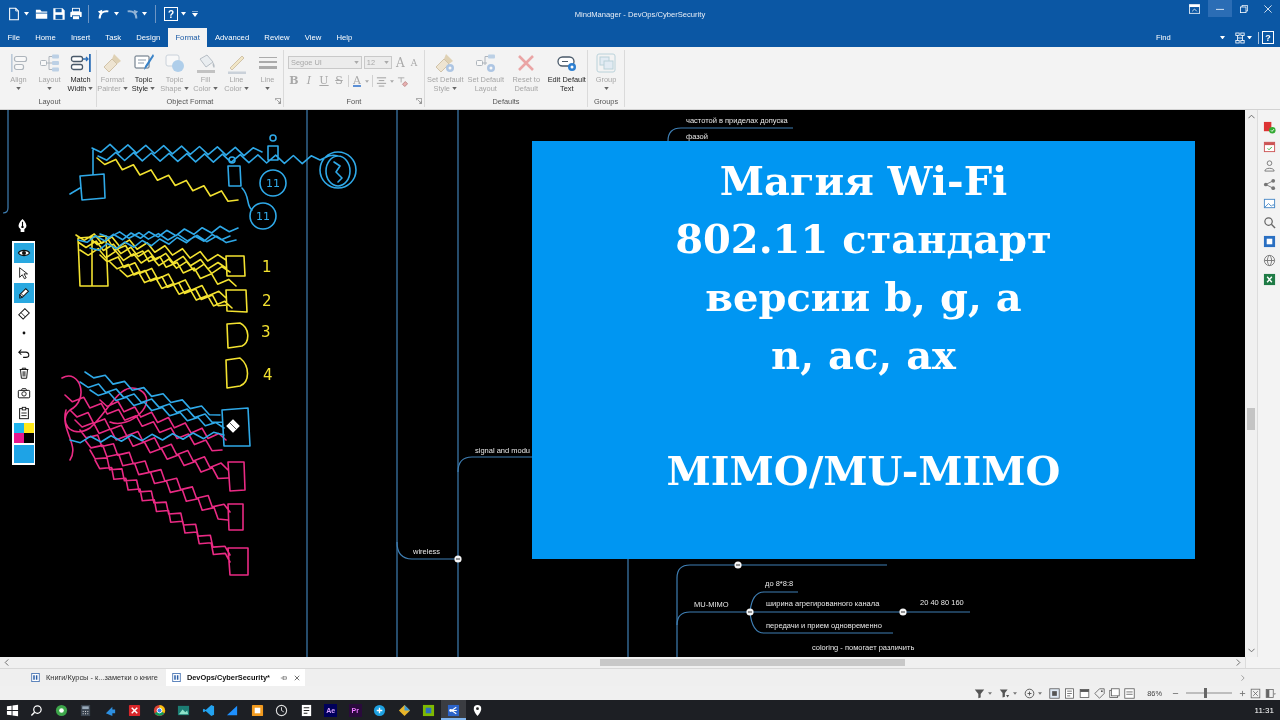 This screenshot has height=720, width=1280. What do you see at coordinates (283, 677) in the screenshot?
I see `pin-icon` at bounding box center [283, 677].